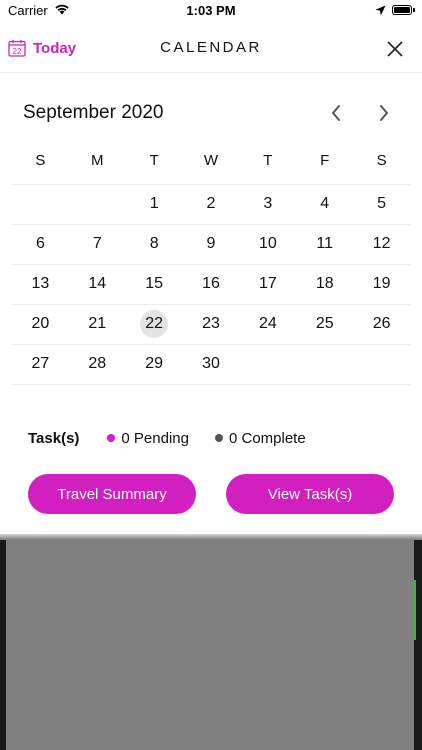 The width and height of the screenshot is (422, 750). I want to click on calendar-week: 27 28 29 30, so click(211, 364).